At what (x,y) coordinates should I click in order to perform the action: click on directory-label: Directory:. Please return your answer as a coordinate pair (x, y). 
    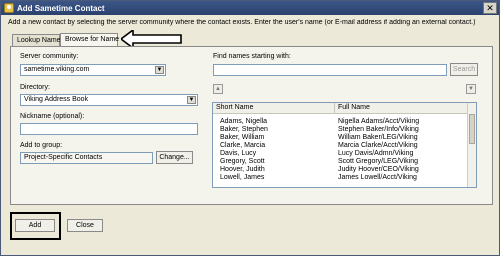
    Looking at the image, I should click on (35, 87).